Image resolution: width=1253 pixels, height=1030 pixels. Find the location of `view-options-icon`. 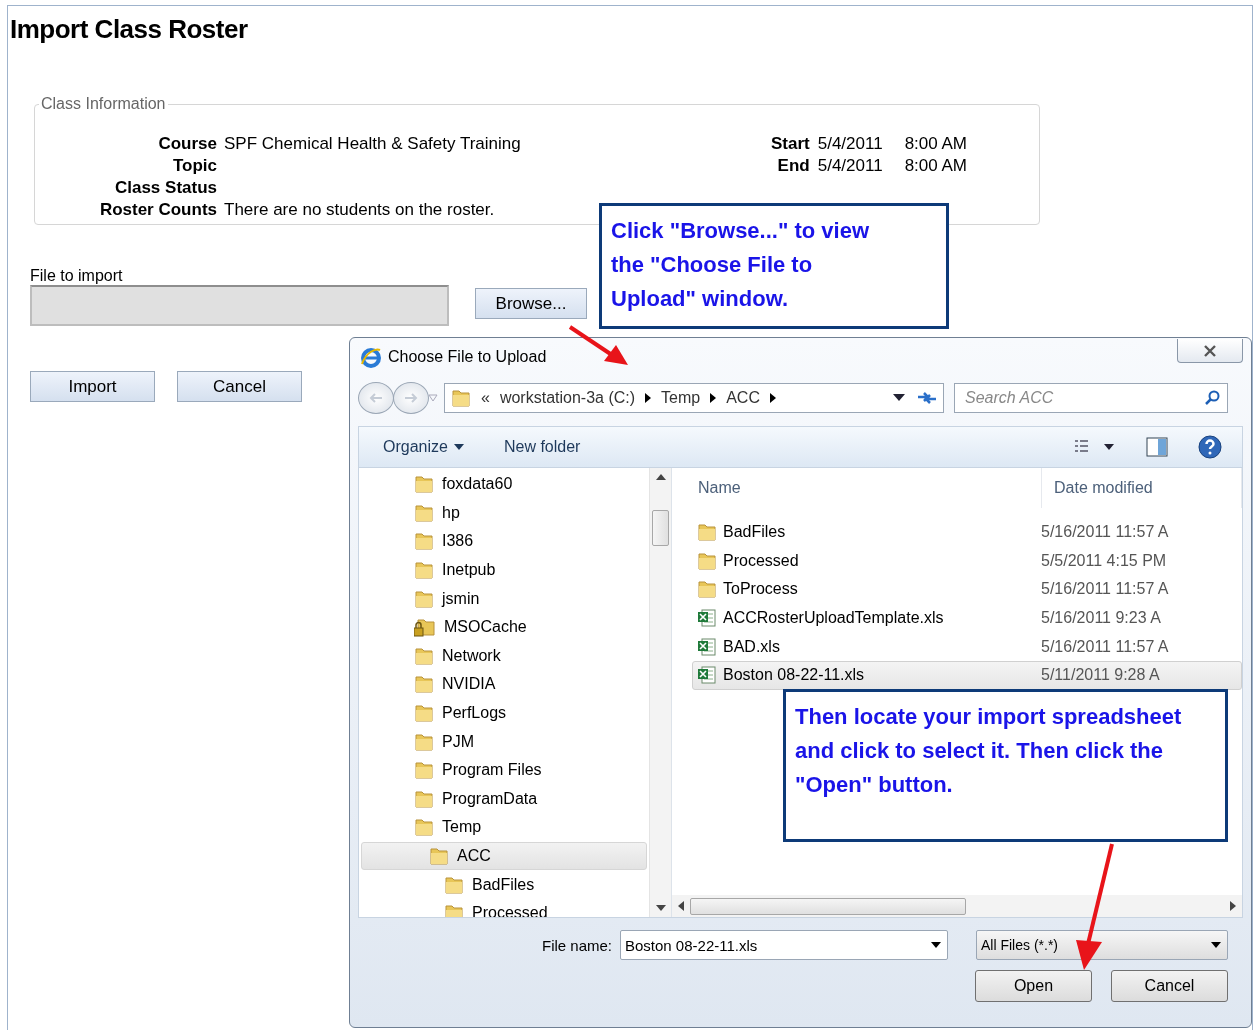

view-options-icon is located at coordinates (1095, 447).